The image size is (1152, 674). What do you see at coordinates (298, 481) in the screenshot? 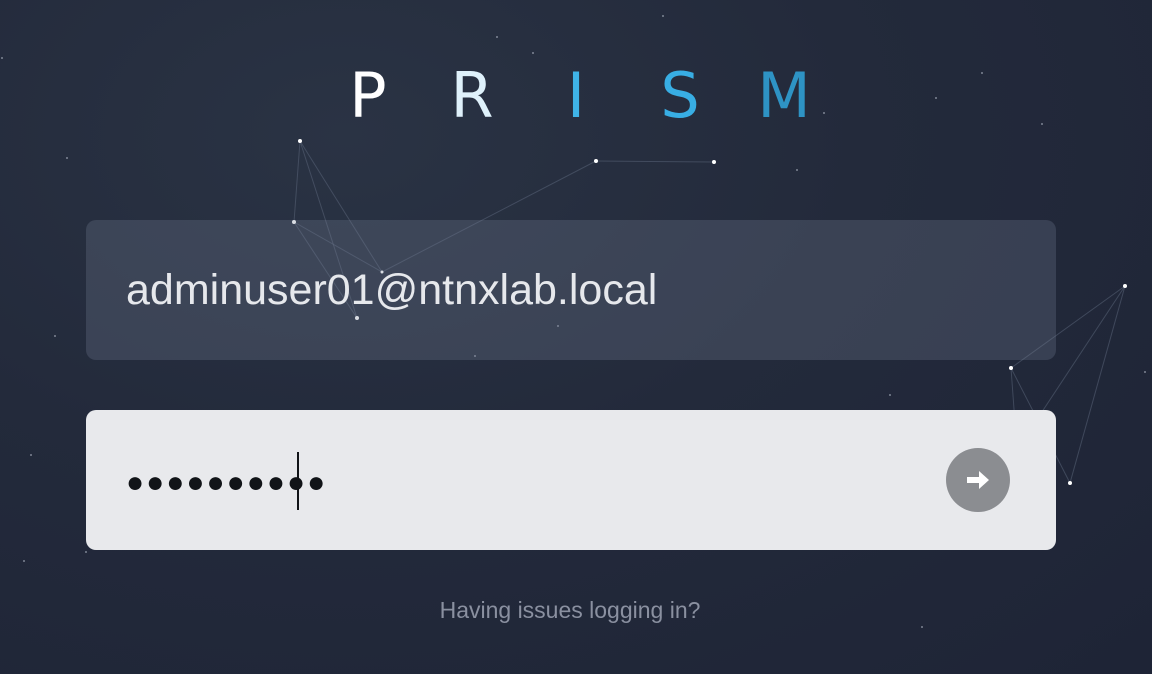
I see `text-caret` at bounding box center [298, 481].